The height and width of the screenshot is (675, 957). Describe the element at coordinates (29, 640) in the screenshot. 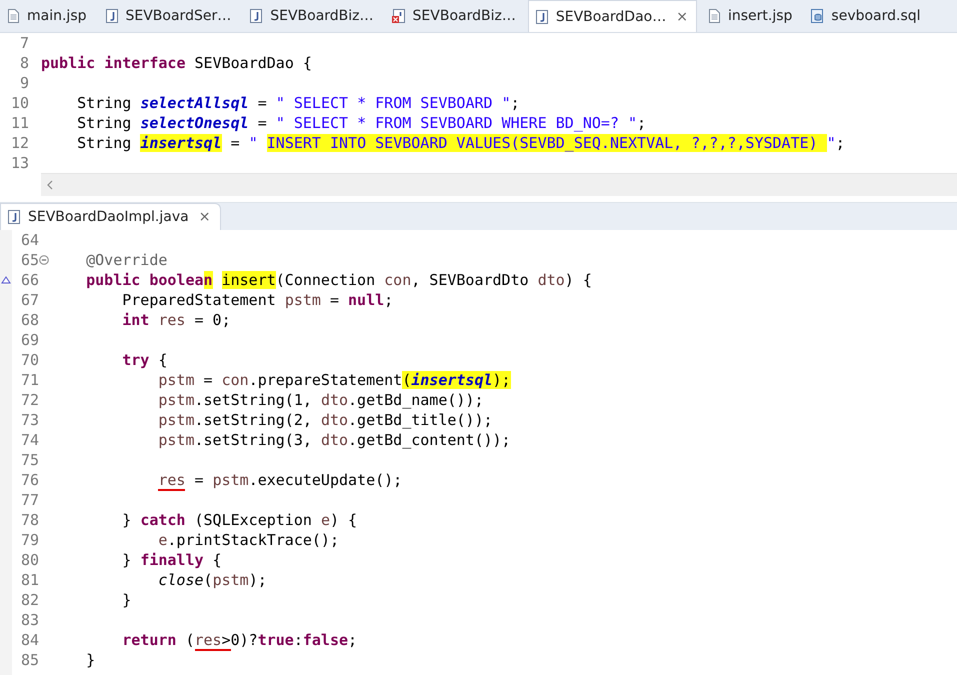

I see `line-number: 84` at that location.